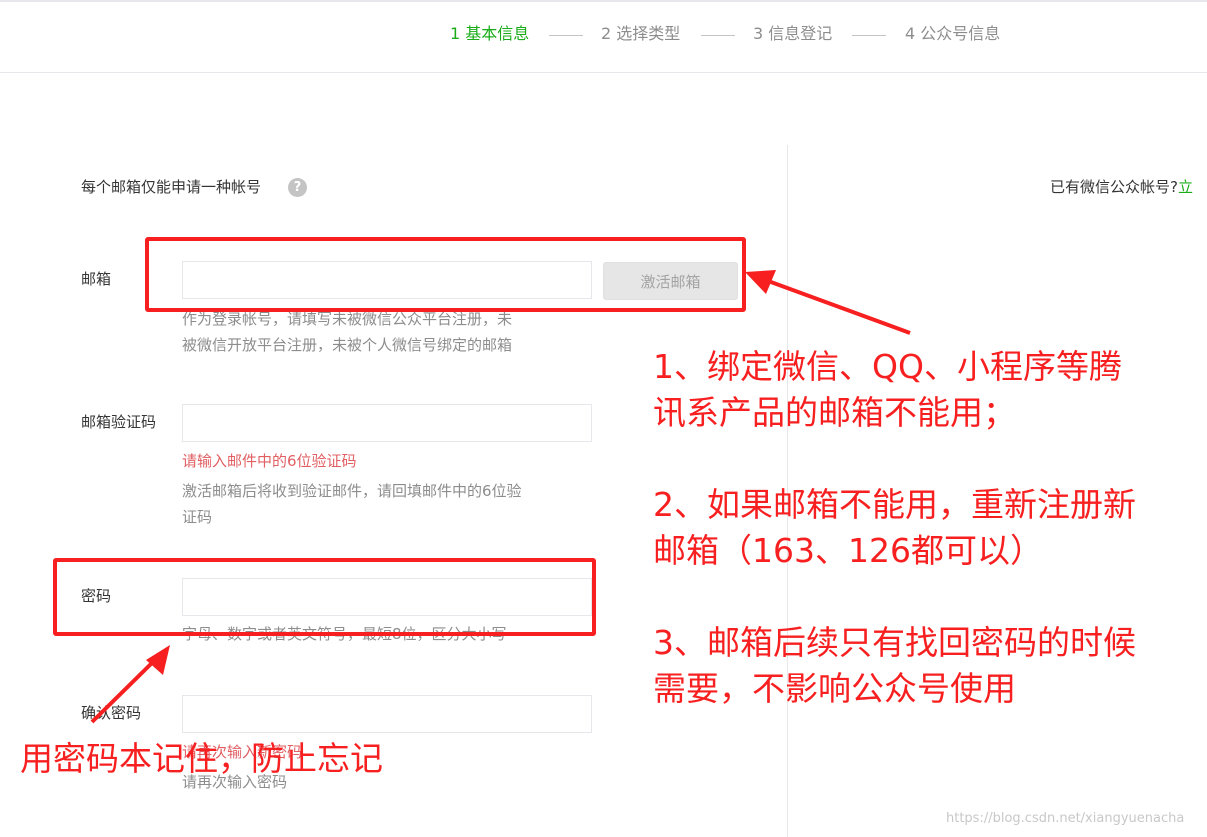  Describe the element at coordinates (894, 528) in the screenshot. I see `annotation-note-2: 2、如果邮箱不能用，重新注册新 邮箱（163、126都可以）` at that location.